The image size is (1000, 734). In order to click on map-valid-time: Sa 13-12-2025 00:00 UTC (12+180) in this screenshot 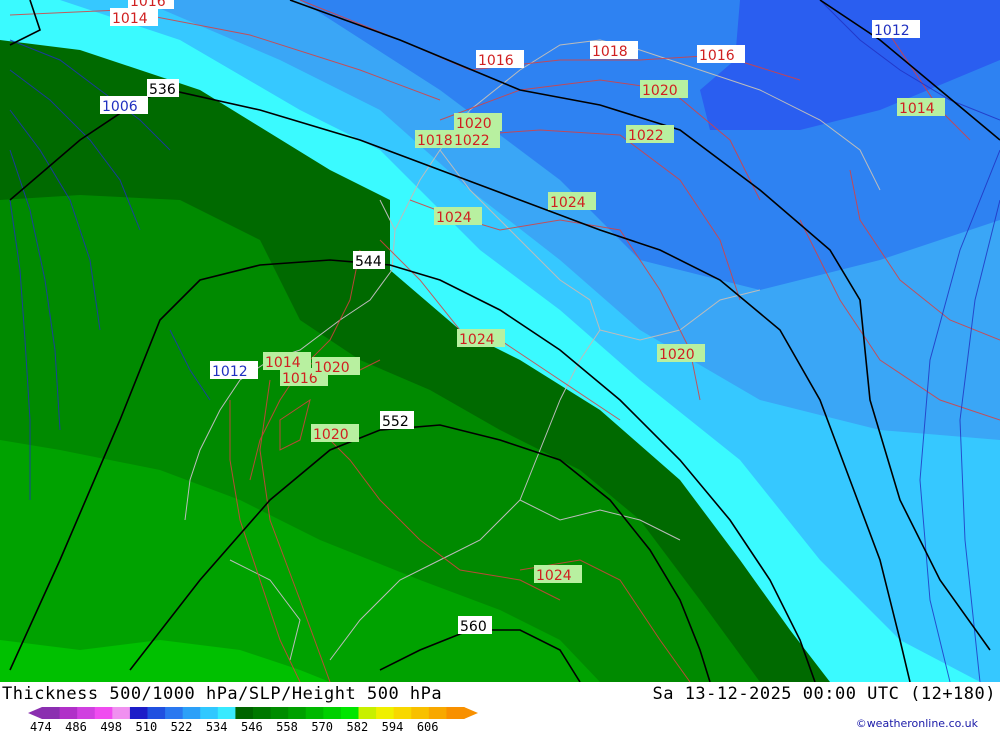, I will do `click(824, 694)`.